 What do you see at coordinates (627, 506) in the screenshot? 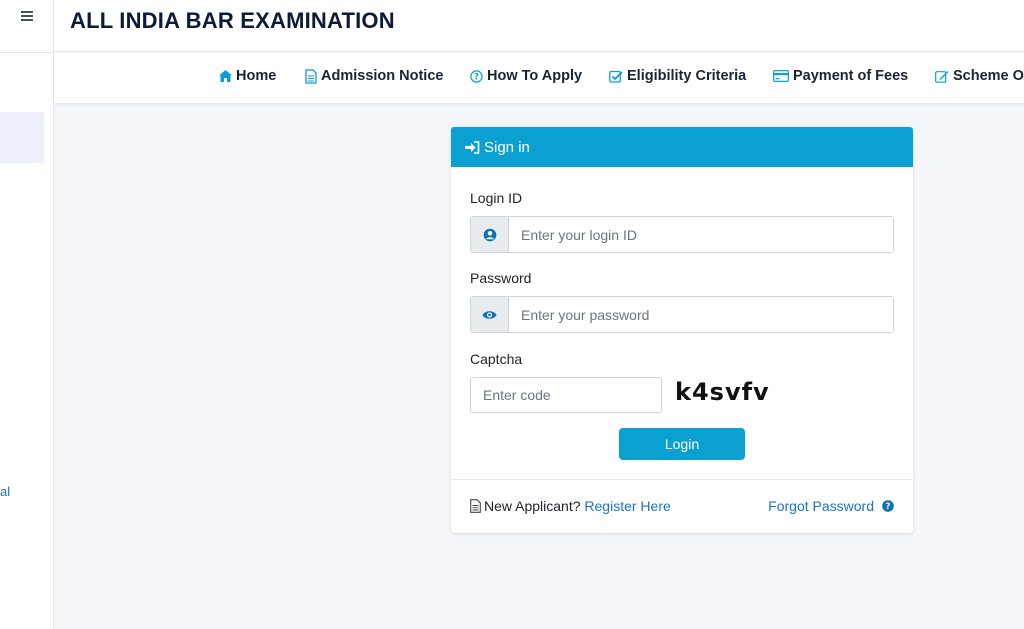
I see `register-link: Register Here` at bounding box center [627, 506].